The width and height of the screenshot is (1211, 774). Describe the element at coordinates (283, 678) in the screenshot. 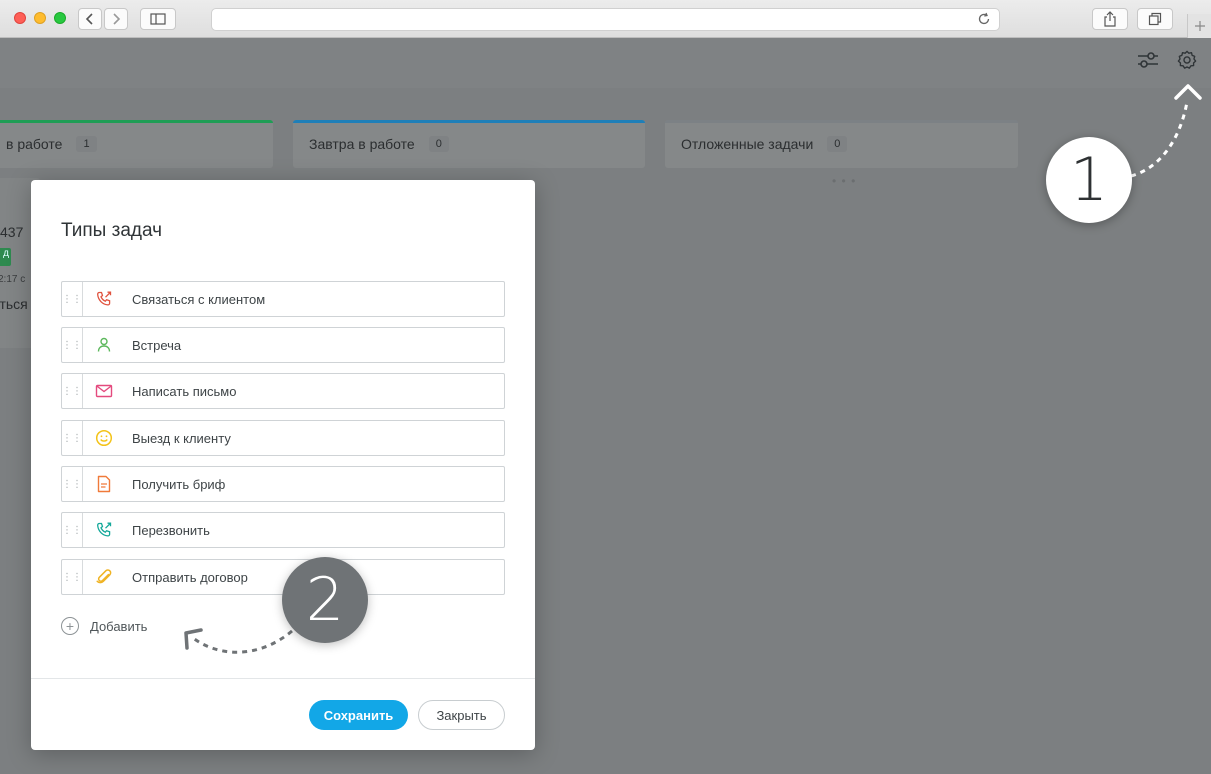

I see `modal-divider` at that location.